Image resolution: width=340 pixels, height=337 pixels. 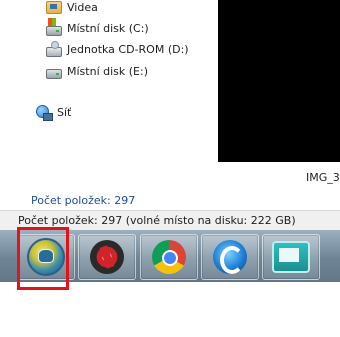 I want to click on teal-window-app-icon, so click(x=291, y=257).